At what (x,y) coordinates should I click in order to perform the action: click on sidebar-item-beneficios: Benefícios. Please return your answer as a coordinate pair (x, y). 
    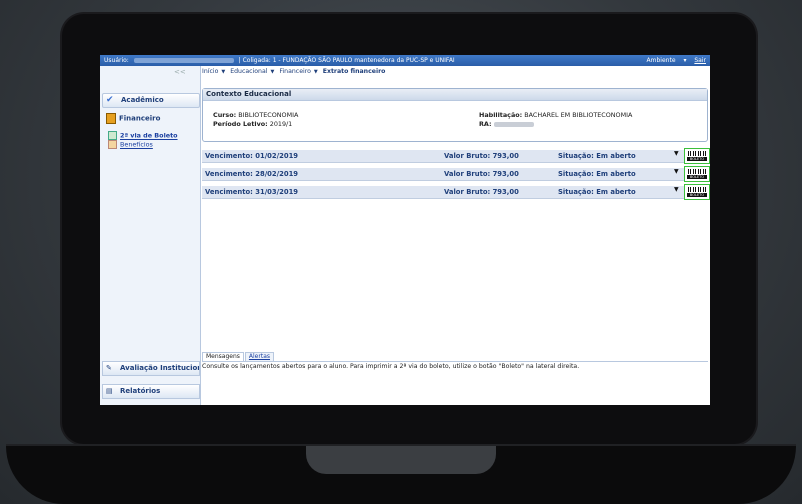
    Looking at the image, I should click on (143, 144).